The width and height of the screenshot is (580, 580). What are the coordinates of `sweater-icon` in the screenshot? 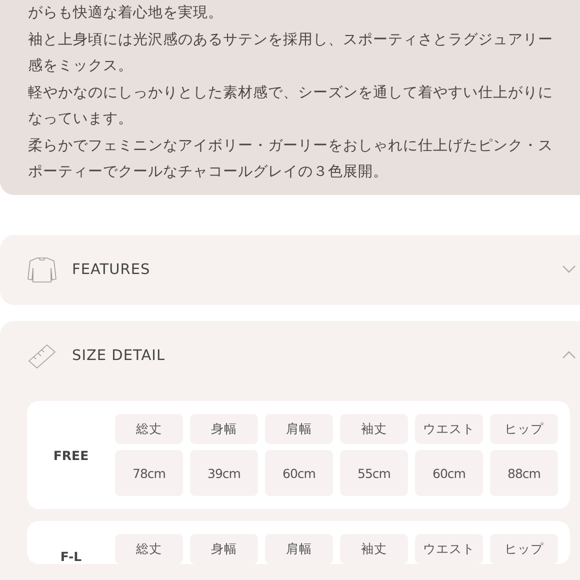 It's located at (42, 270).